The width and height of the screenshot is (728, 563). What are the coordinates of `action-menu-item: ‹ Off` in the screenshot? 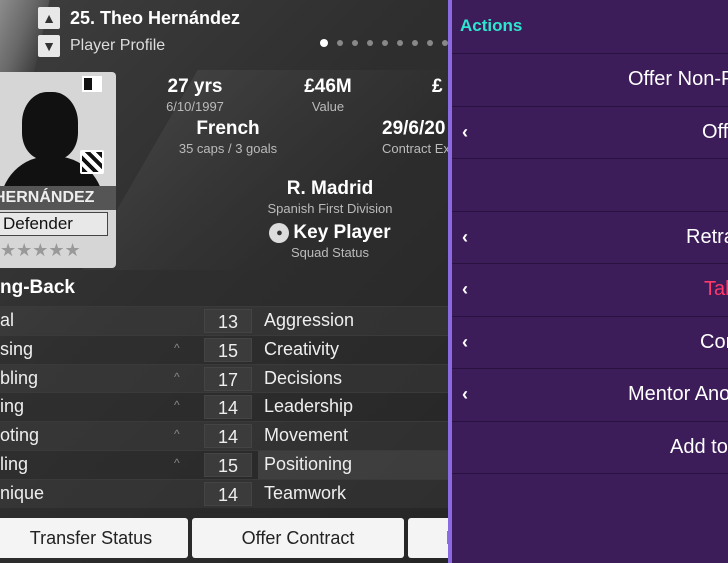 It's located at (590, 133).